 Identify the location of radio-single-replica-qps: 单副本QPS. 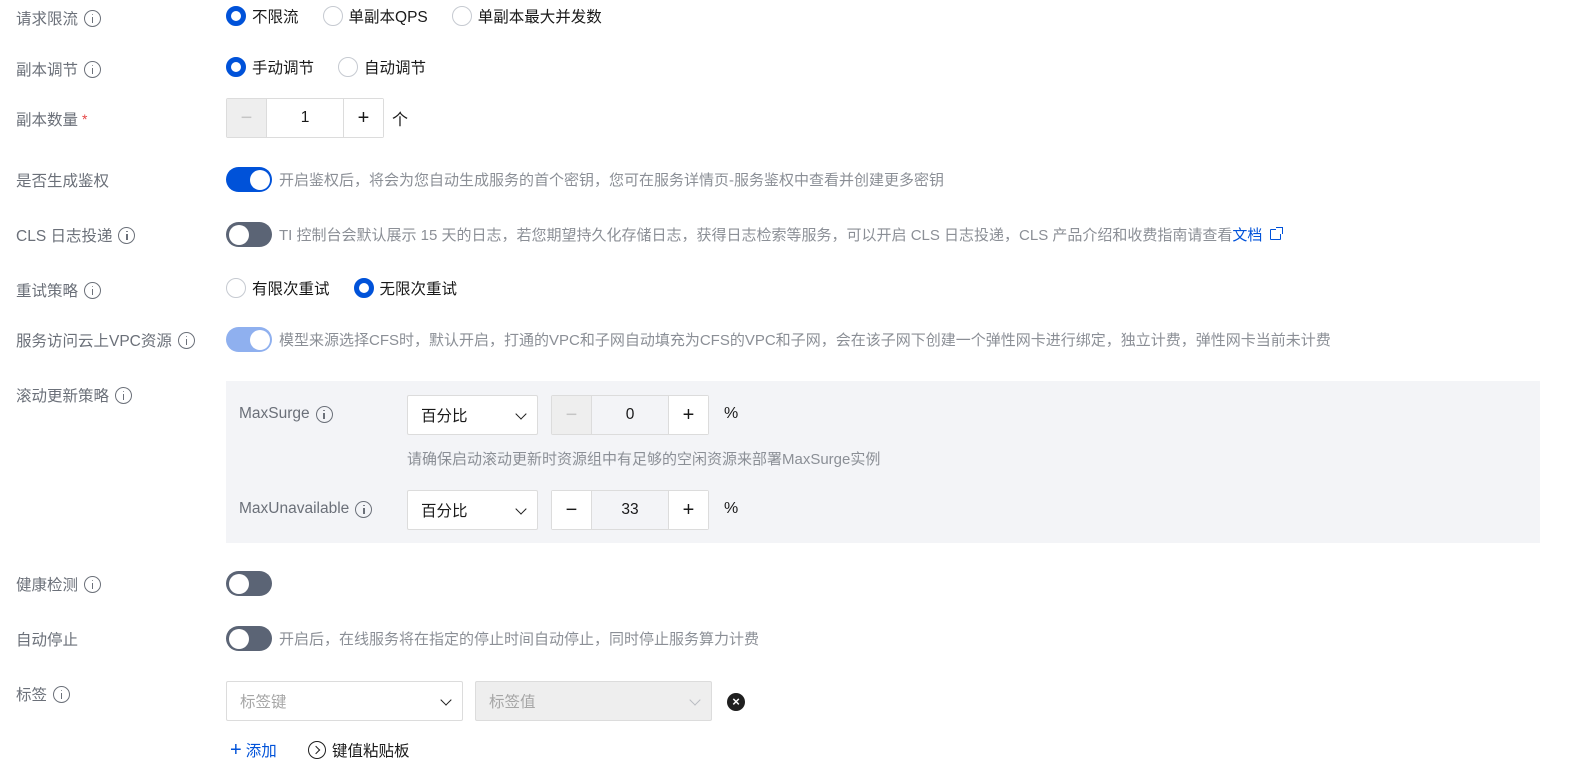
(375, 16).